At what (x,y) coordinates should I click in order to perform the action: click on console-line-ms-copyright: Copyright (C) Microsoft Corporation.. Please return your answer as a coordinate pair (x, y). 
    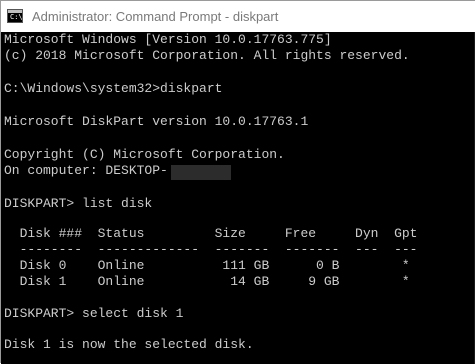
    Looking at the image, I should click on (144, 154).